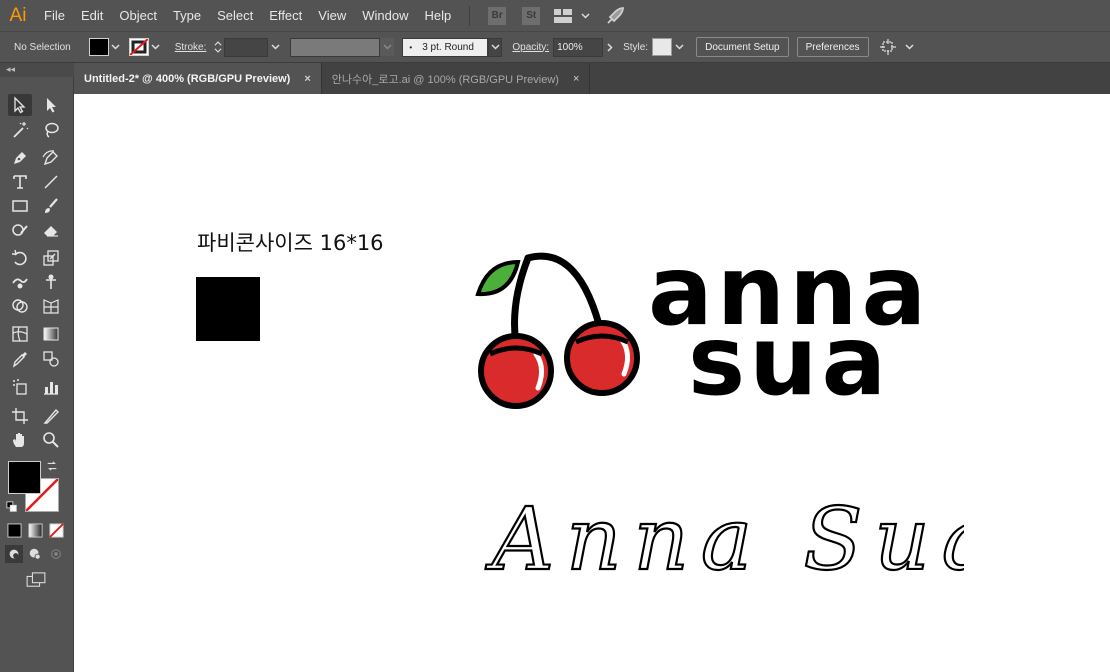  I want to click on warp-tool-icon, so click(20, 282).